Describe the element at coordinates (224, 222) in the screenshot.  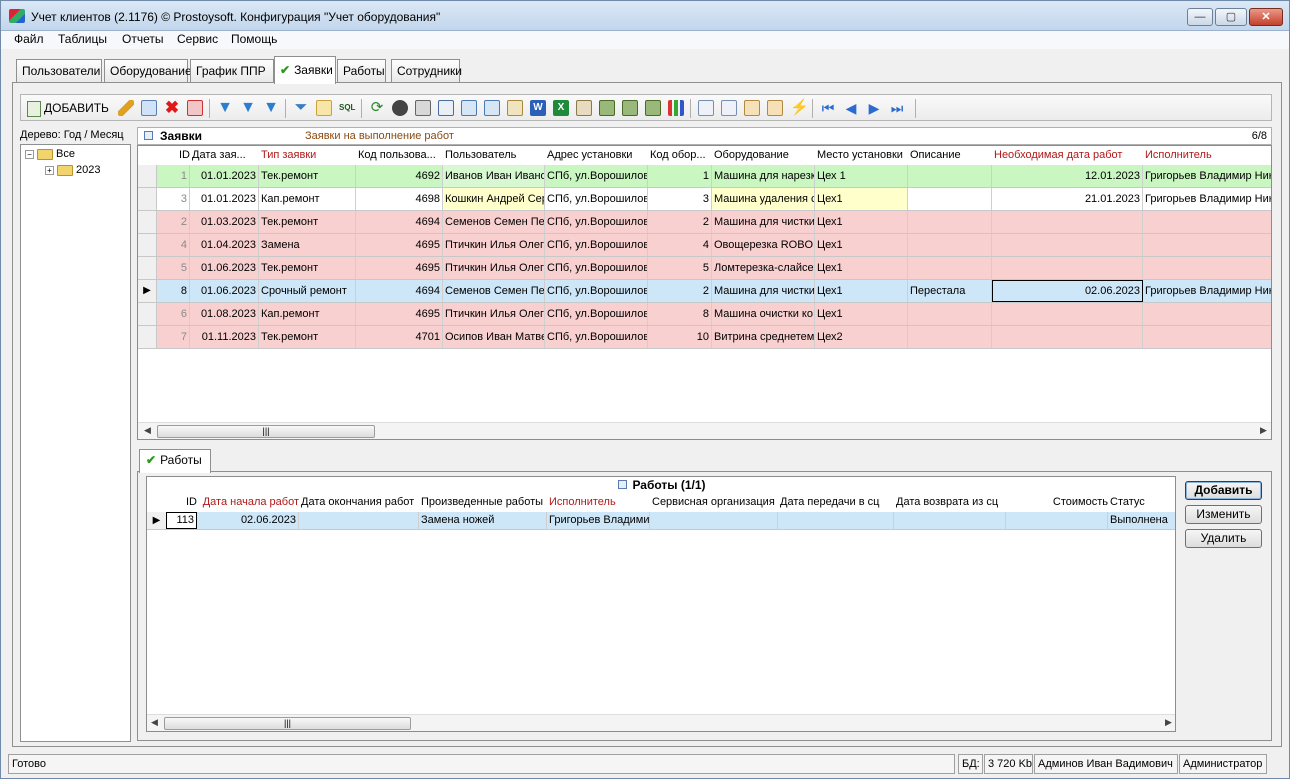
I see `table-cell: 01.03.2023` at that location.